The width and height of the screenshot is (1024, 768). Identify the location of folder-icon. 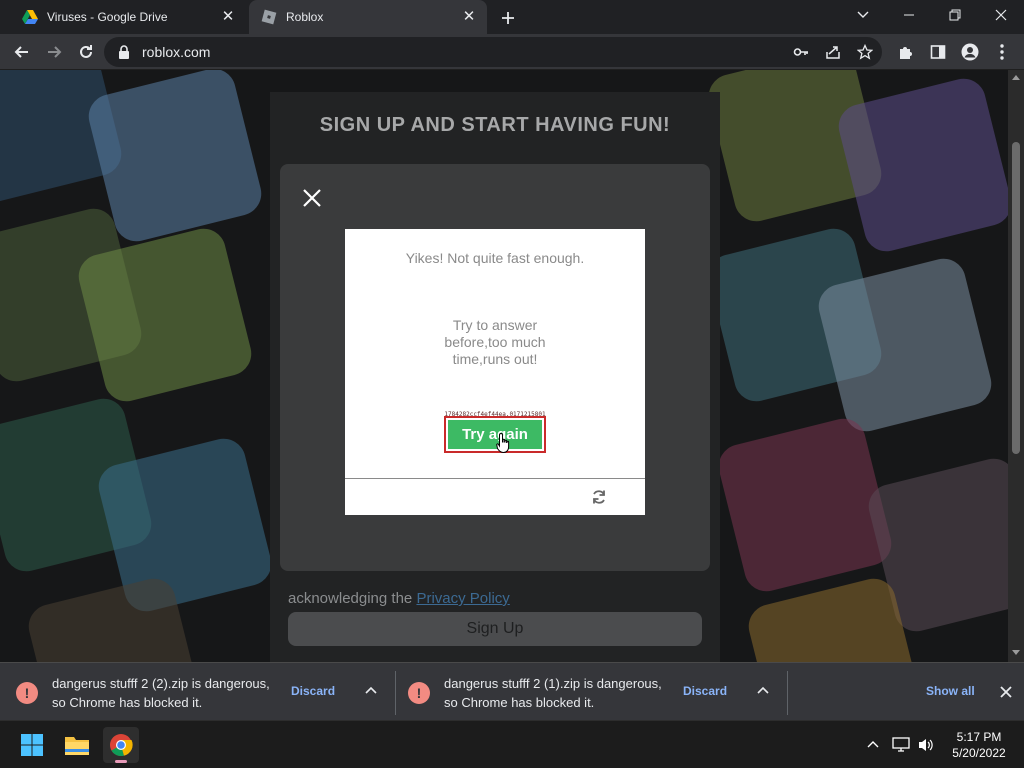
(77, 746).